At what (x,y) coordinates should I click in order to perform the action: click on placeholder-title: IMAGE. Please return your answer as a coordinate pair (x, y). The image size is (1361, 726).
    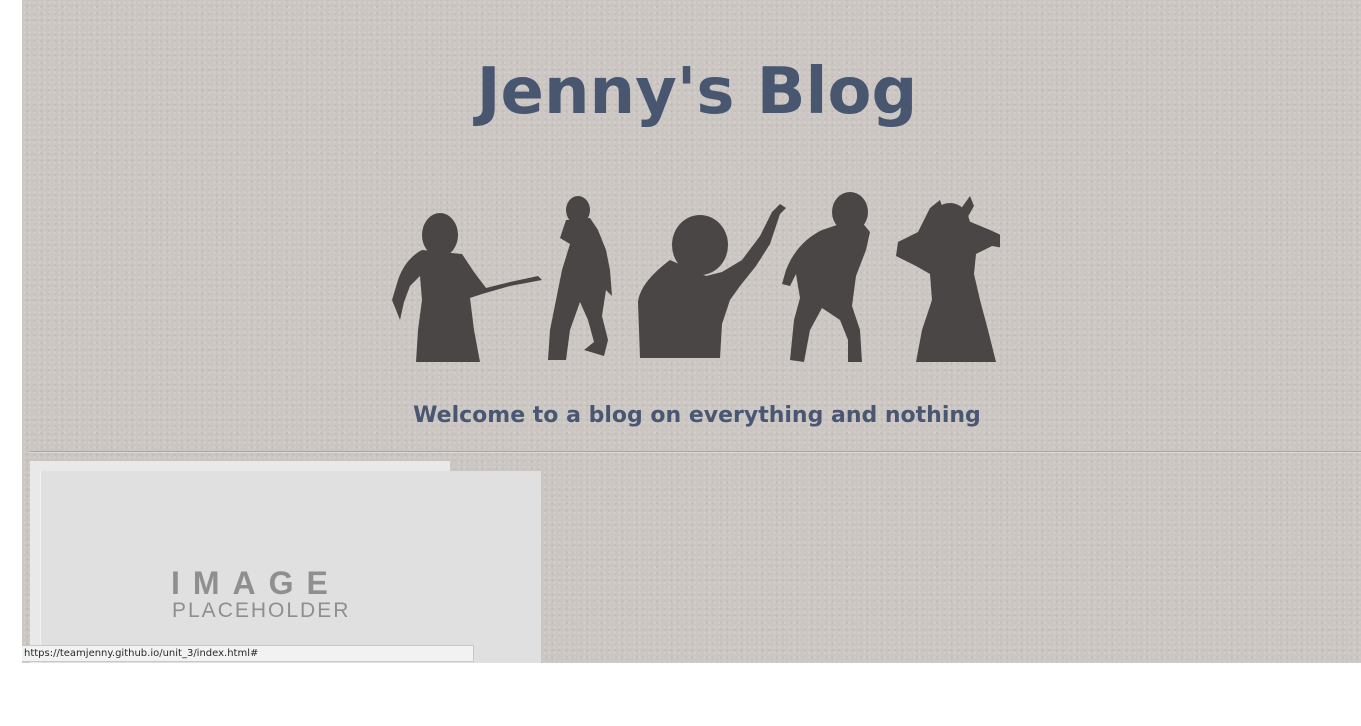
    Looking at the image, I should click on (256, 583).